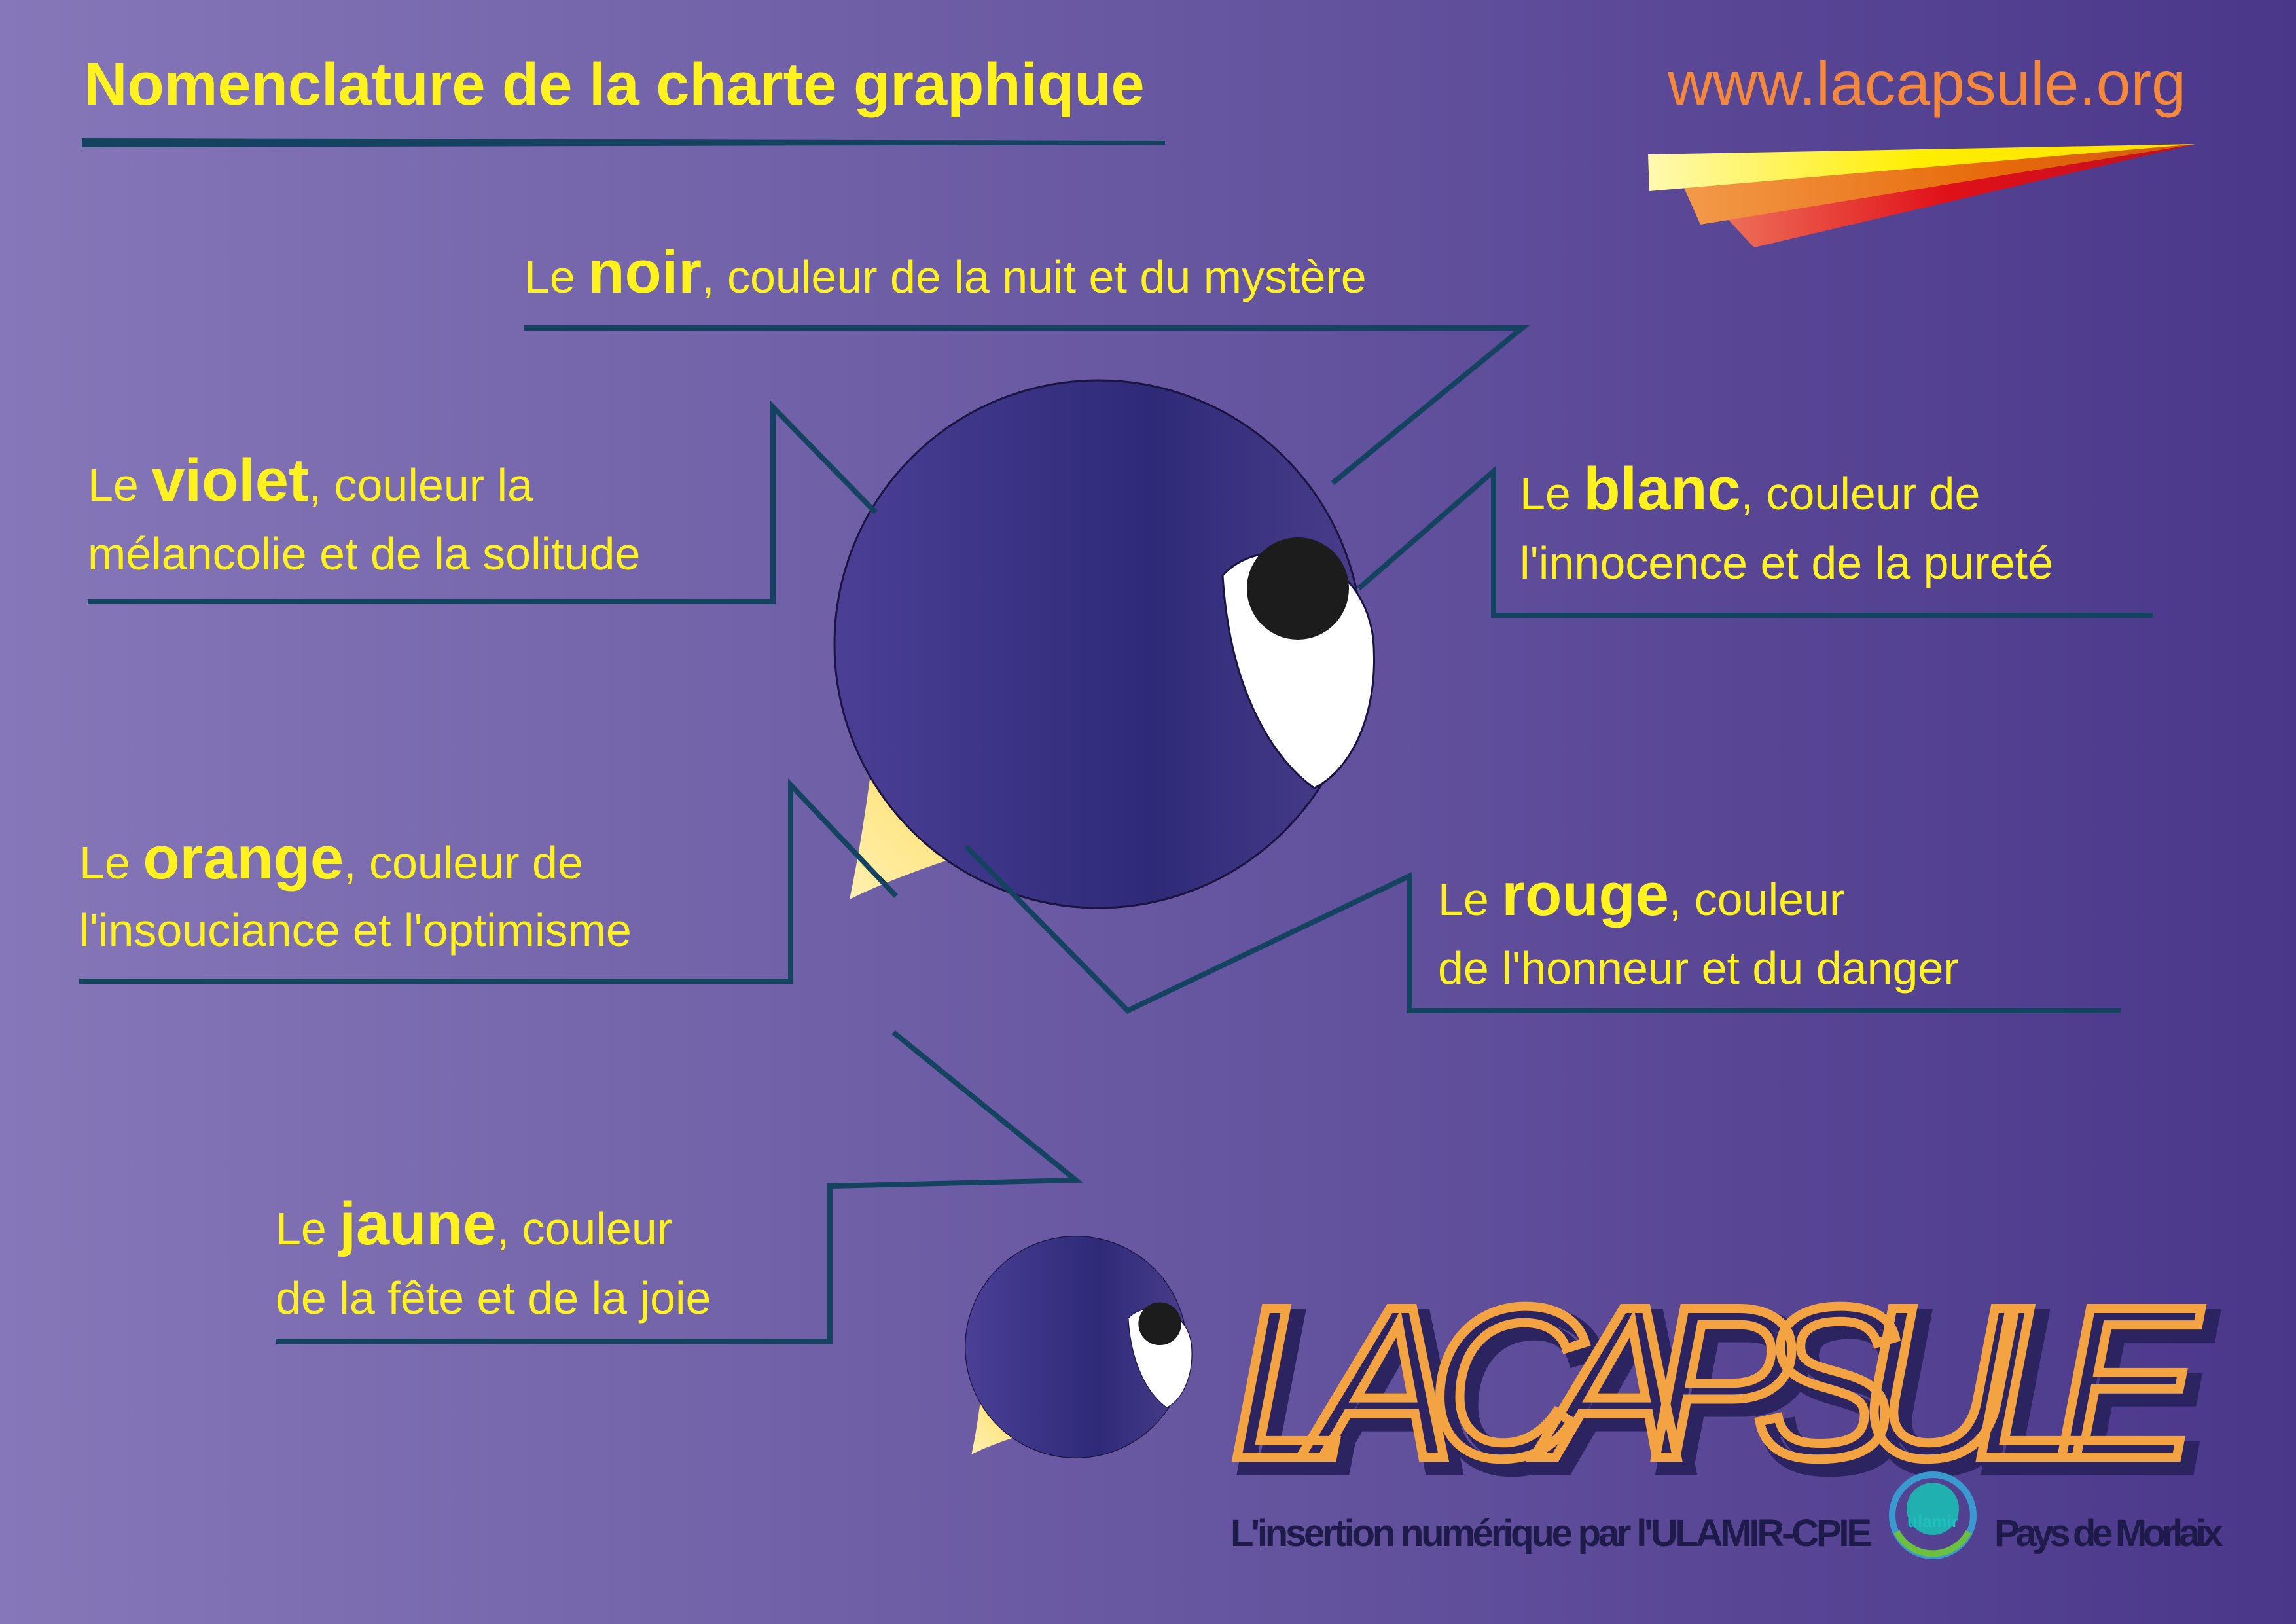 This screenshot has width=2296, height=1624. I want to click on svg-text: de l'honneur et du danger, so click(1698, 968).